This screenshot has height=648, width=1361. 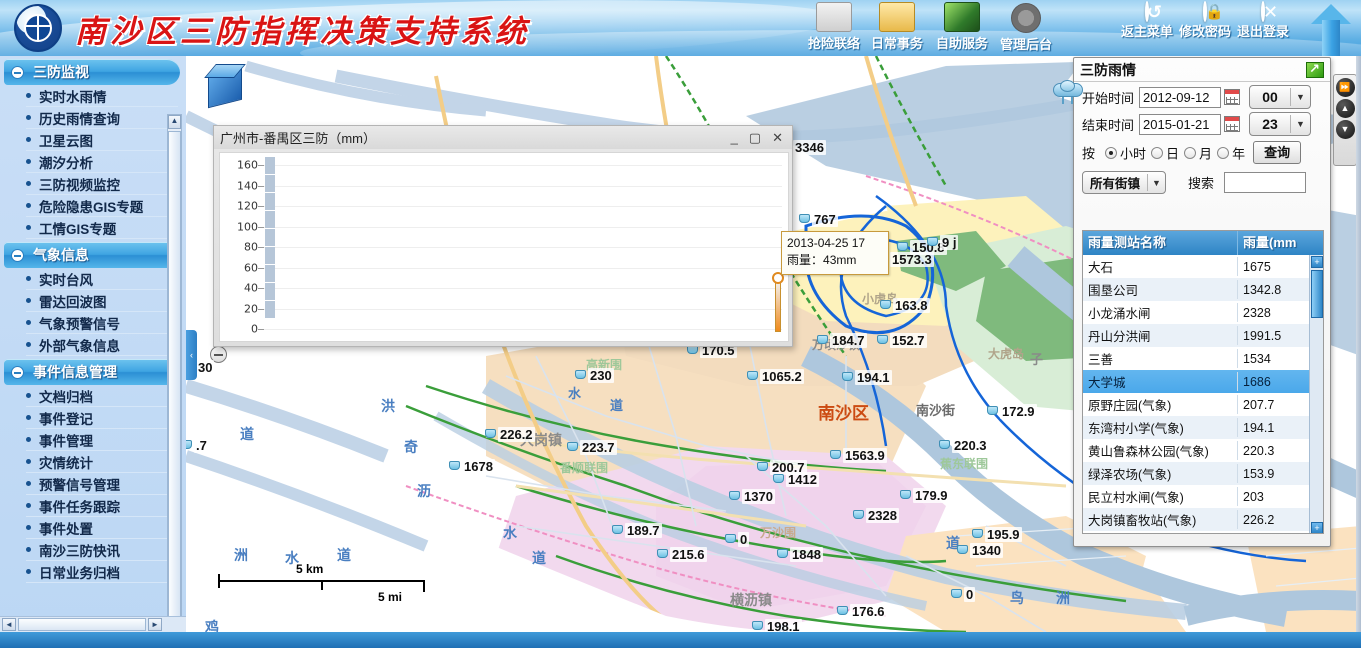 I want to click on column-header-station: 雨量测站名称, so click(x=1160, y=243).